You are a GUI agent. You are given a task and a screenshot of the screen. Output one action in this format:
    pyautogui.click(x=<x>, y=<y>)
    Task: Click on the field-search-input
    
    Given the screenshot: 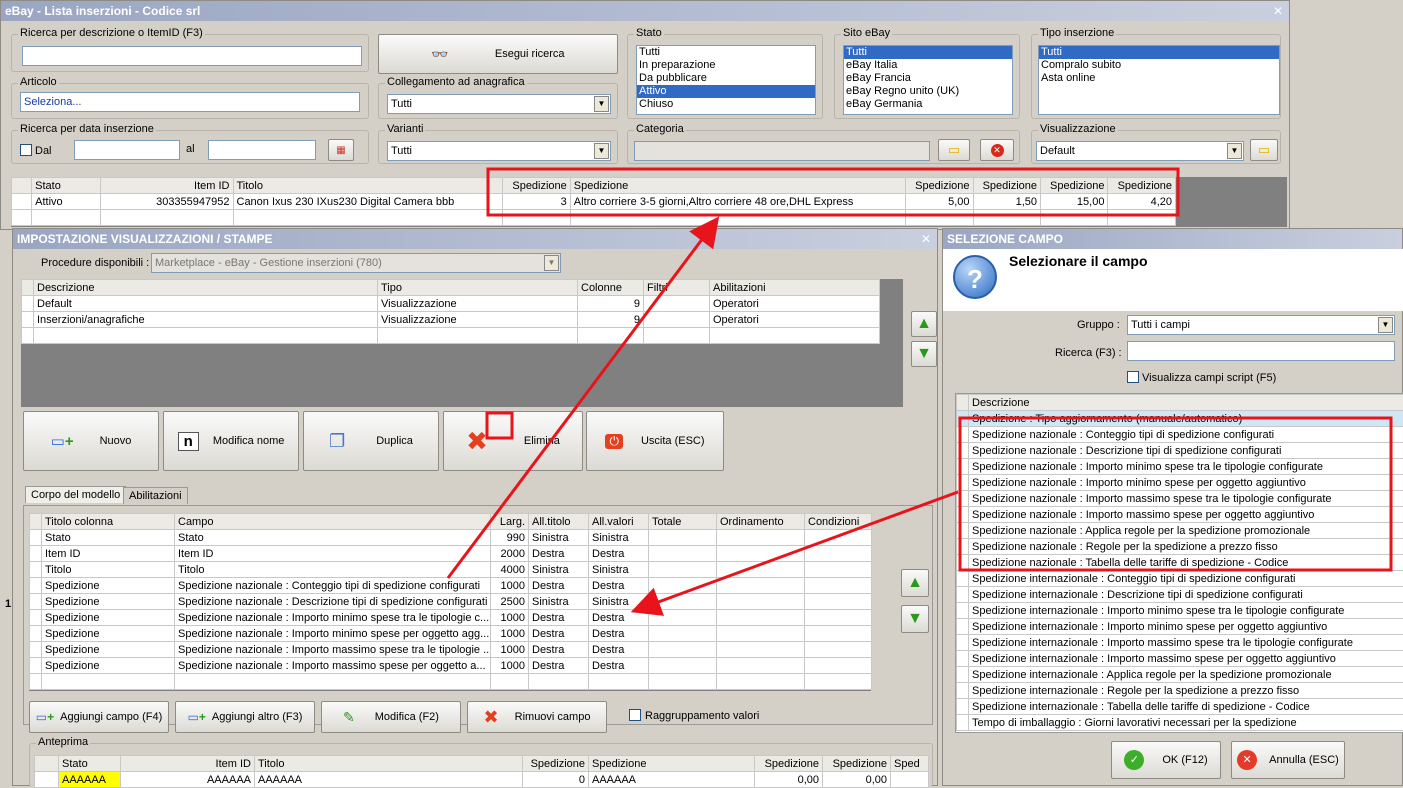 What is the action you would take?
    pyautogui.click(x=1261, y=351)
    